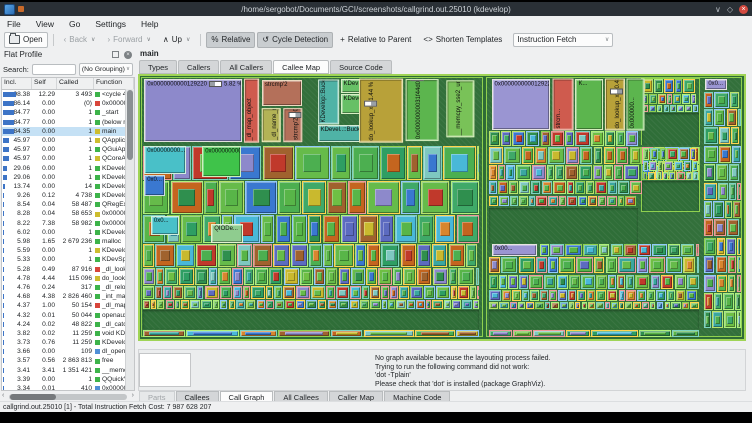  I want to click on tab-callee-map: Callee Map, so click(301, 67).